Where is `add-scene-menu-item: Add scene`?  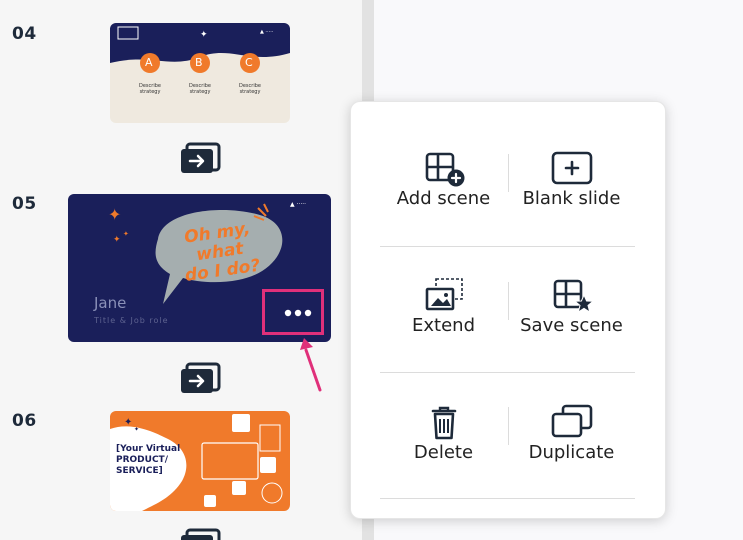 add-scene-menu-item: Add scene is located at coordinates (443, 192).